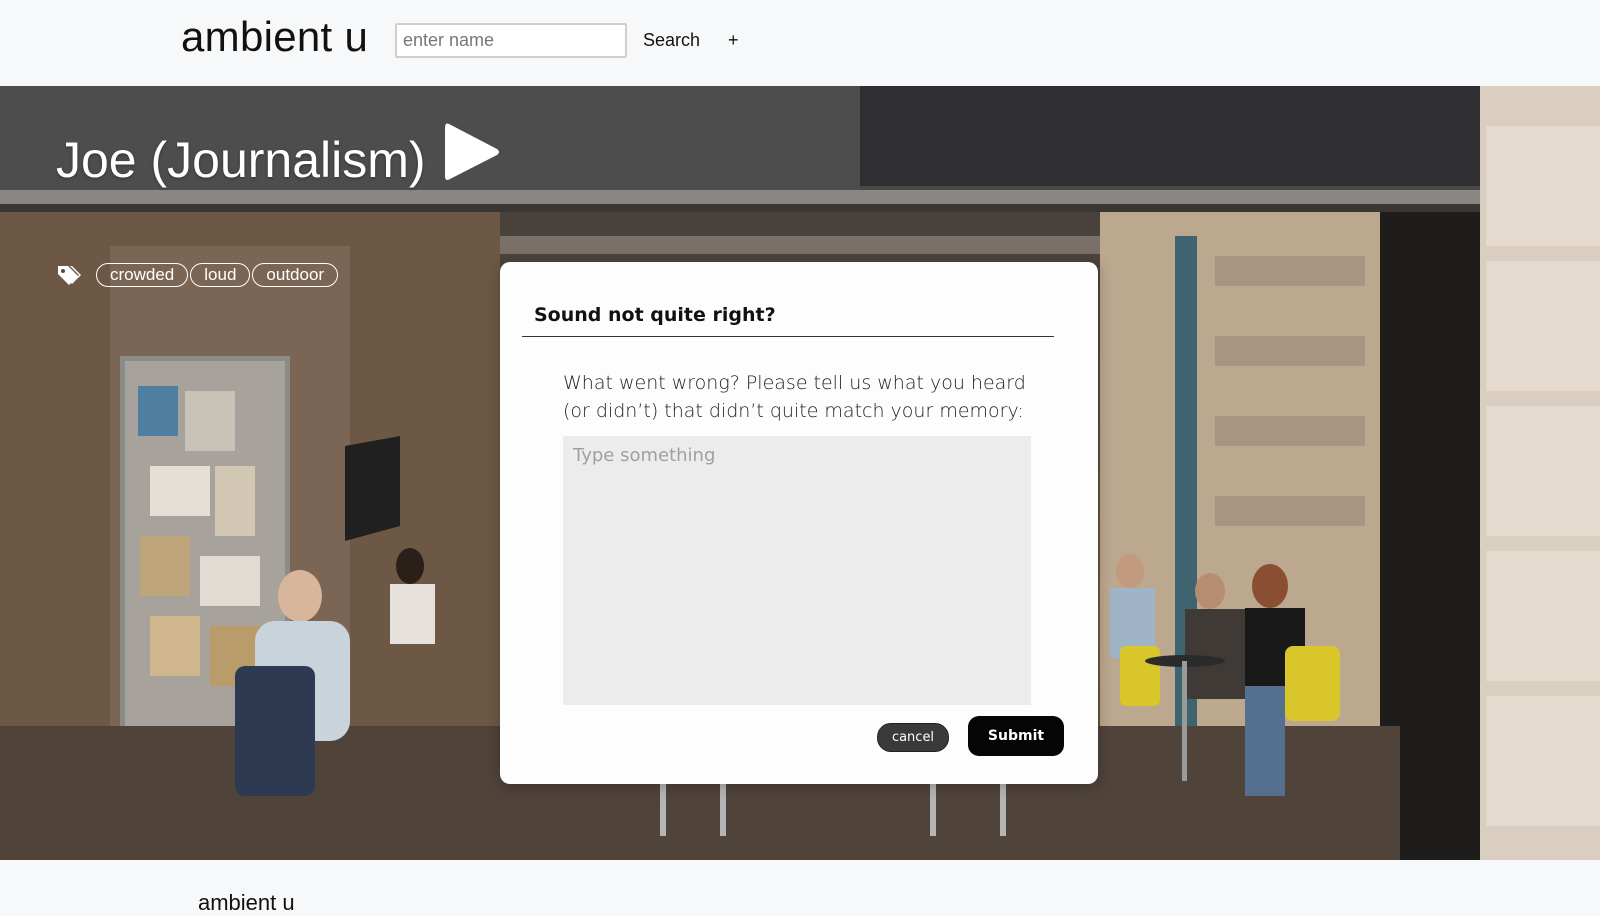  What do you see at coordinates (913, 737) in the screenshot?
I see `cancel-button: cancel` at bounding box center [913, 737].